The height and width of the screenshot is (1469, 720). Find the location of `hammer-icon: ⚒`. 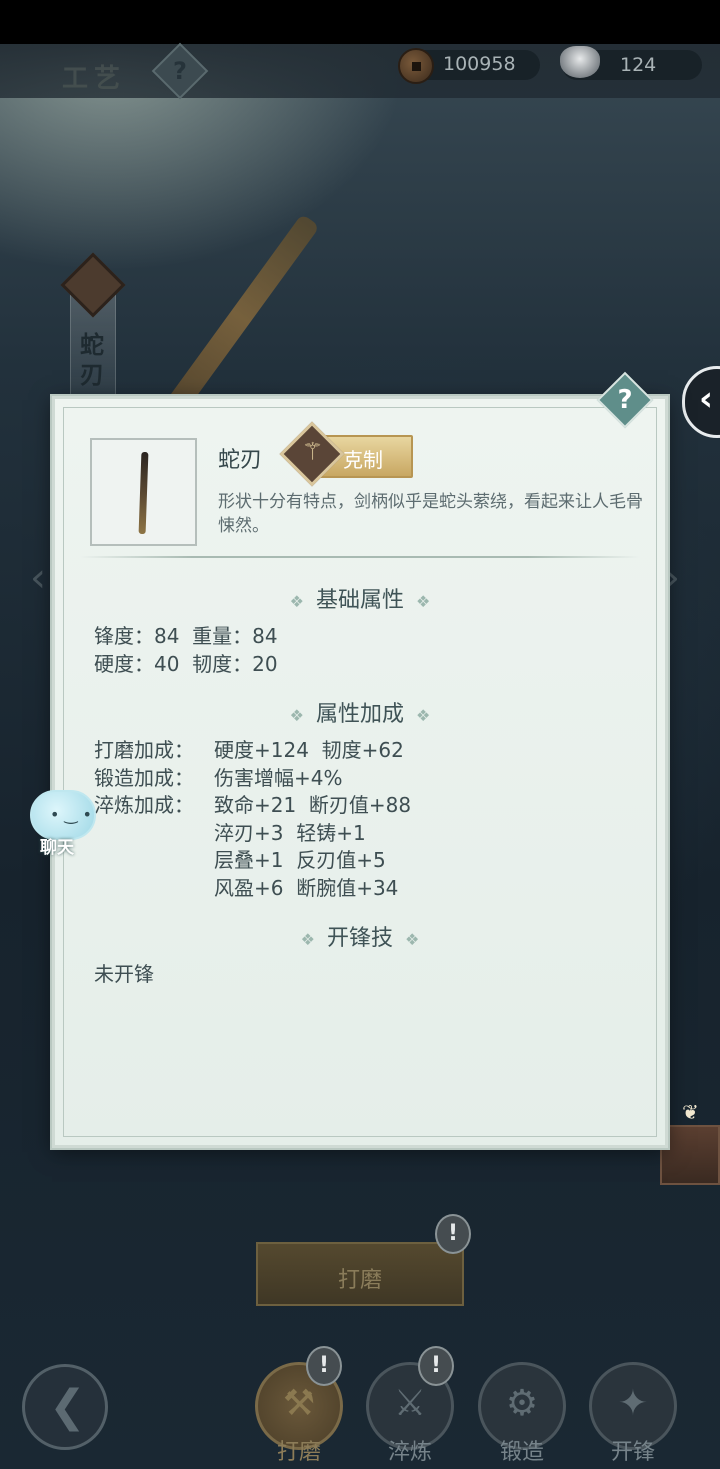

hammer-icon: ⚒ is located at coordinates (299, 1403).